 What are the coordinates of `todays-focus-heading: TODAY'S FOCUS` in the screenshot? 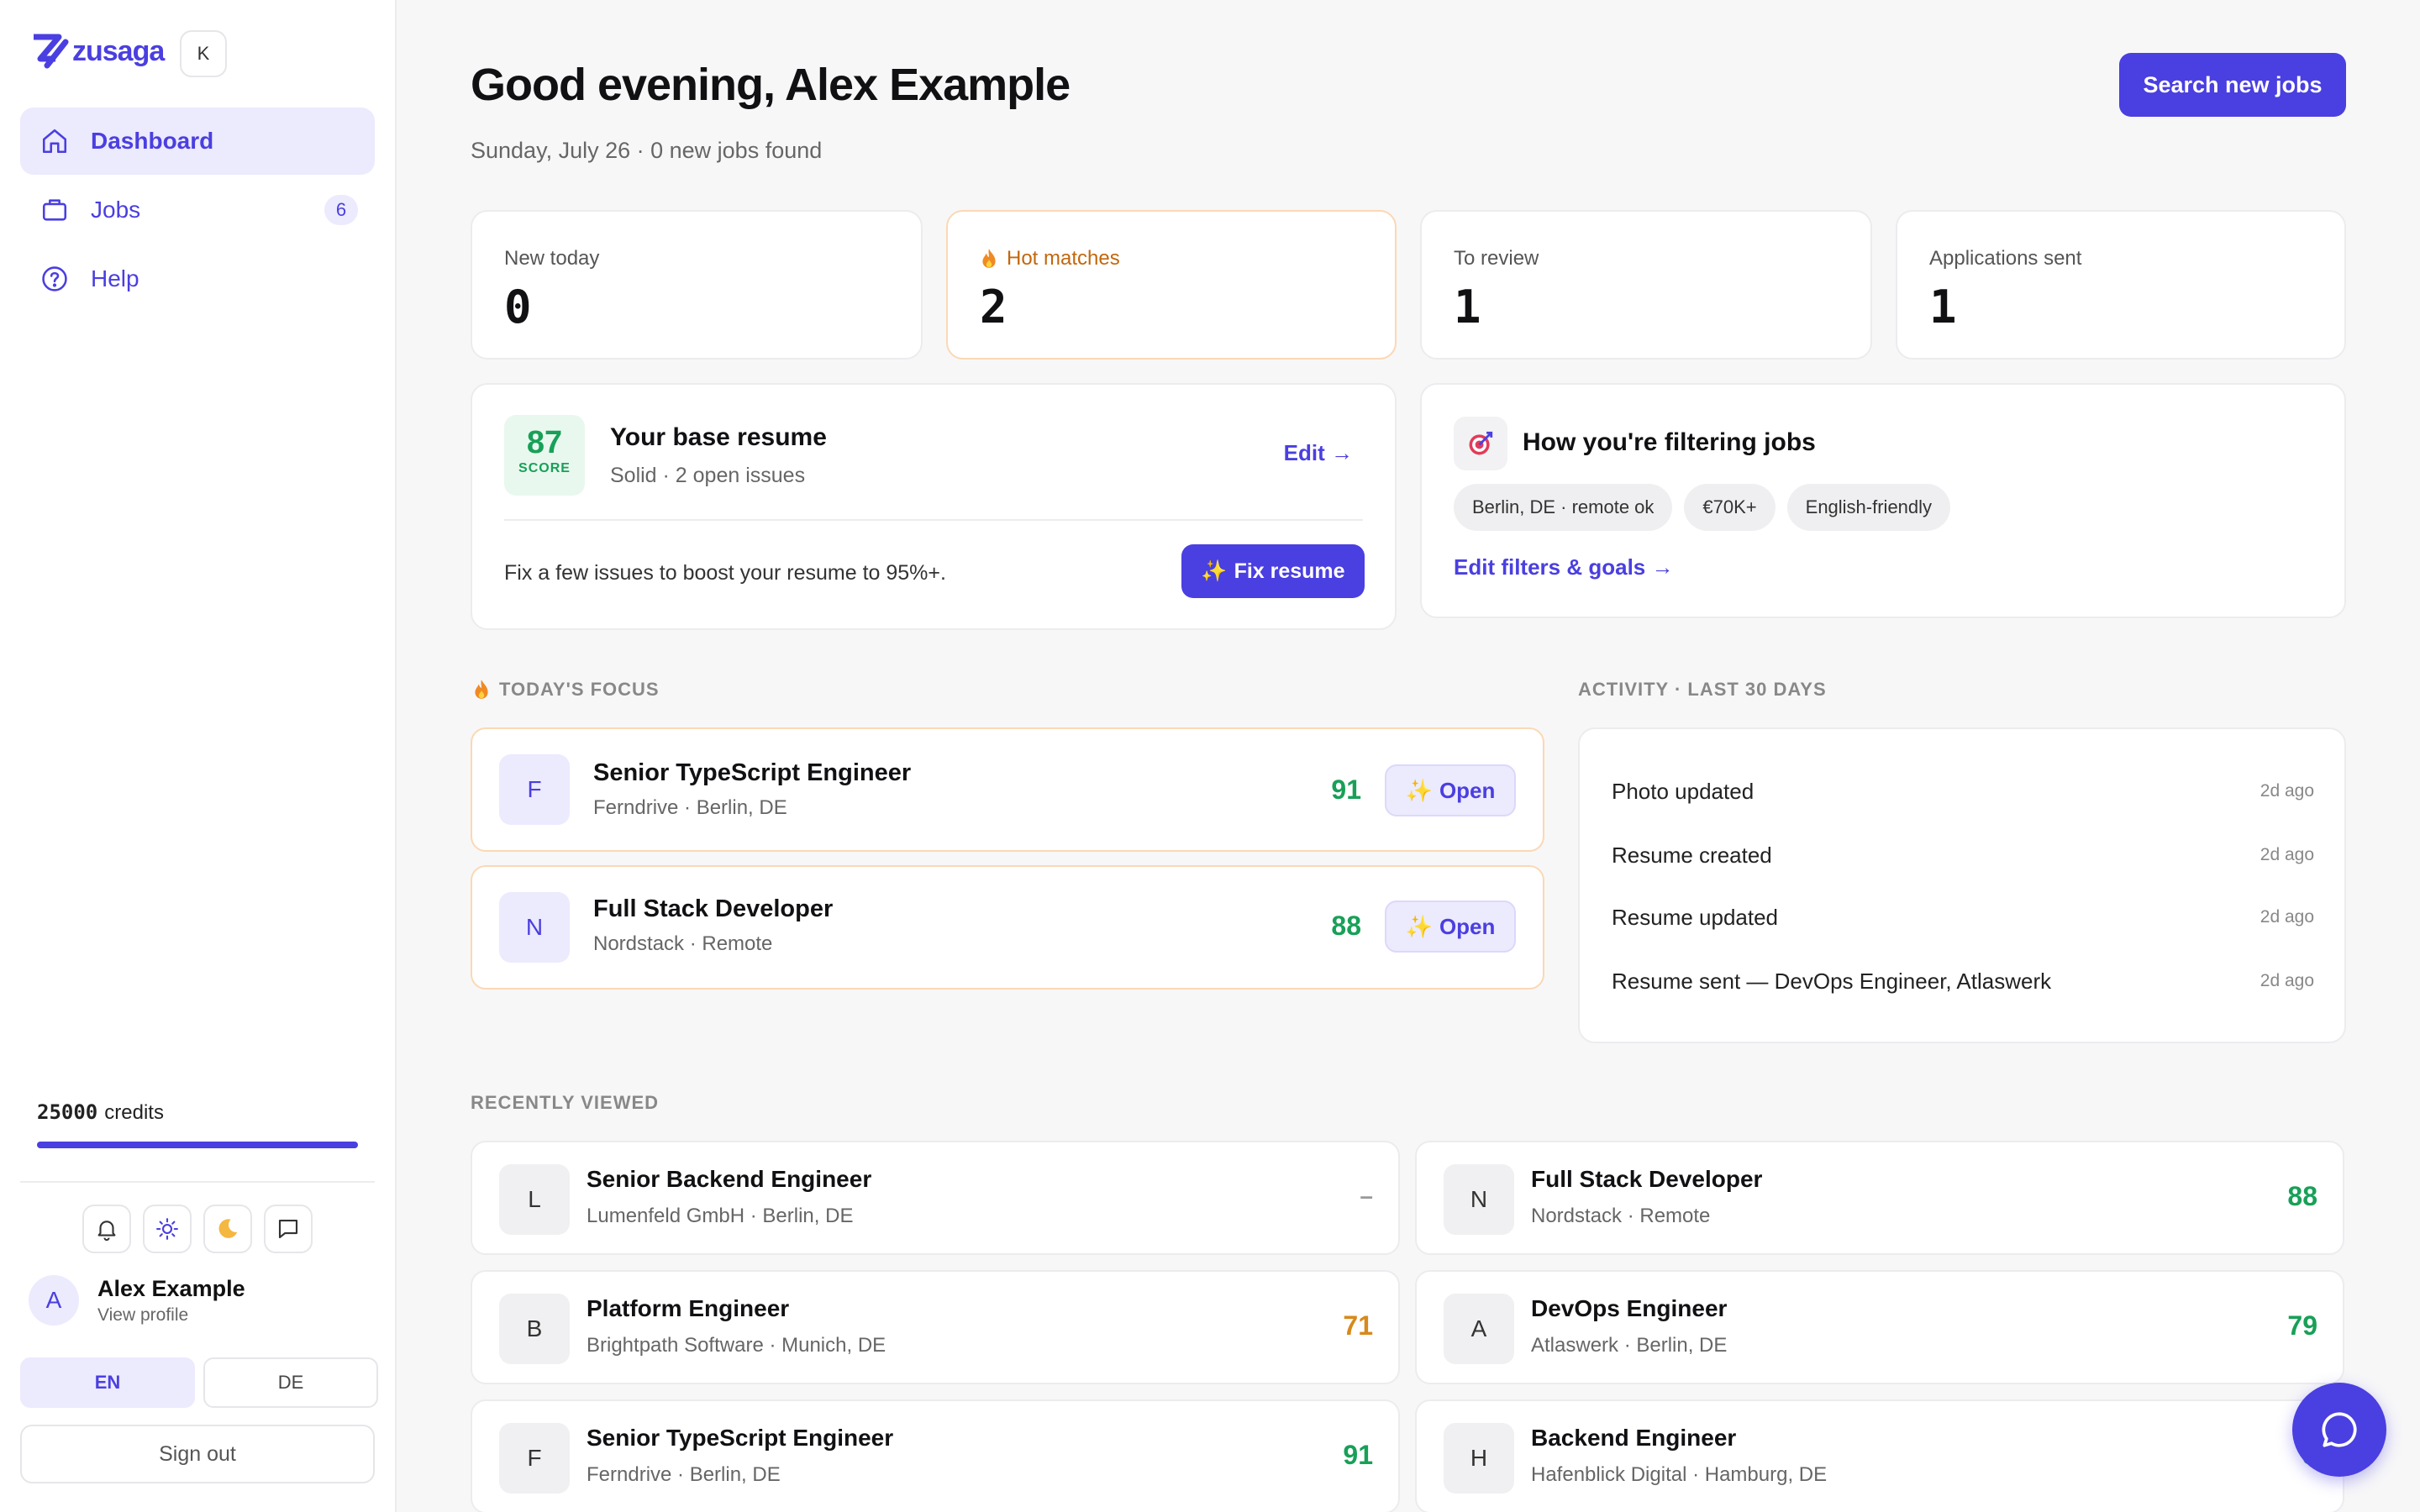 It's located at (566, 690).